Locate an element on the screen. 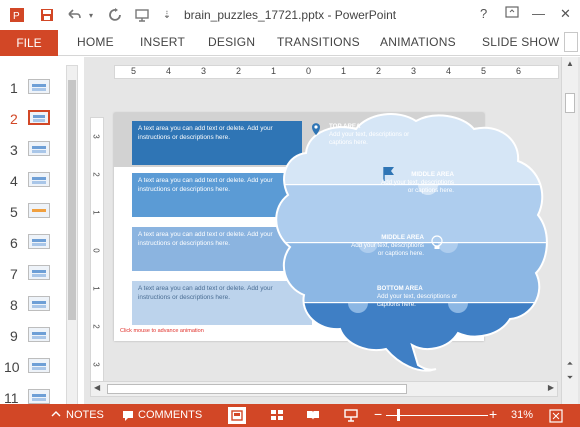 The image size is (580, 427). slide-number: 1 is located at coordinates (14, 88).